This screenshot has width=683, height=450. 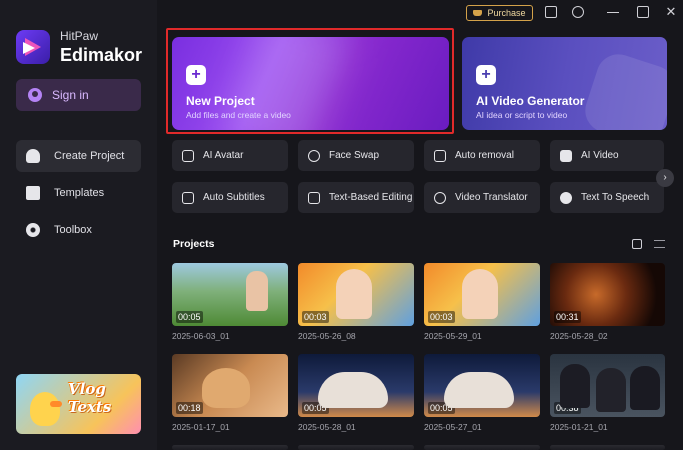 I want to click on feature-auto-removal: Auto removal, so click(x=482, y=155).